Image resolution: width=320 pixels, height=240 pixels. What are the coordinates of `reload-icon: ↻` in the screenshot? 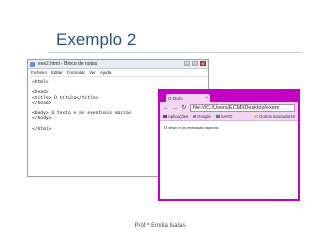 It's located at (184, 107).